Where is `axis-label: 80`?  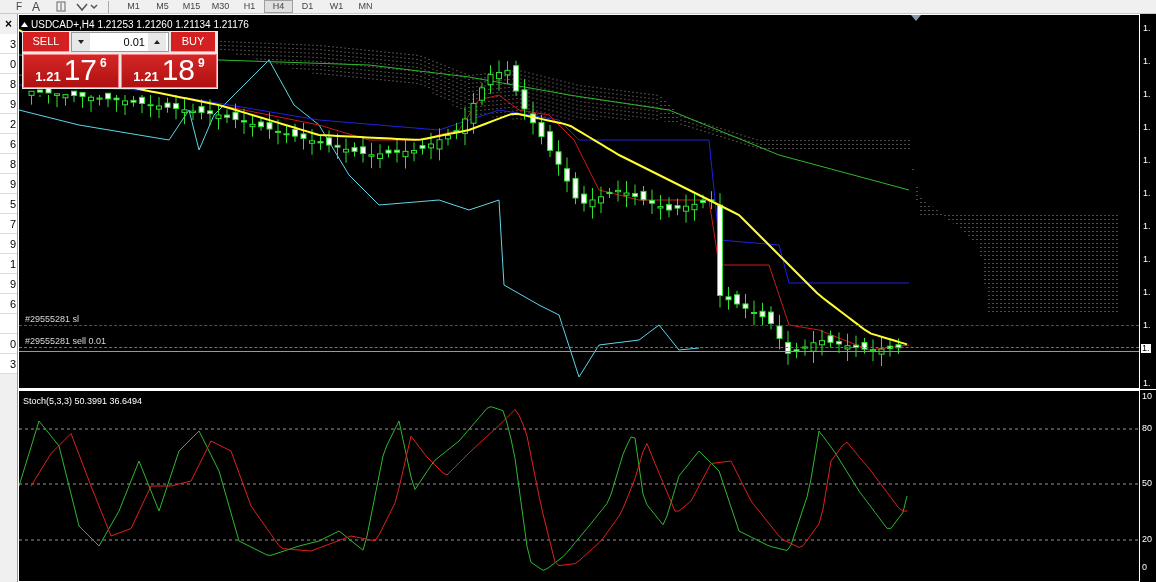
axis-label: 80 is located at coordinates (1147, 428).